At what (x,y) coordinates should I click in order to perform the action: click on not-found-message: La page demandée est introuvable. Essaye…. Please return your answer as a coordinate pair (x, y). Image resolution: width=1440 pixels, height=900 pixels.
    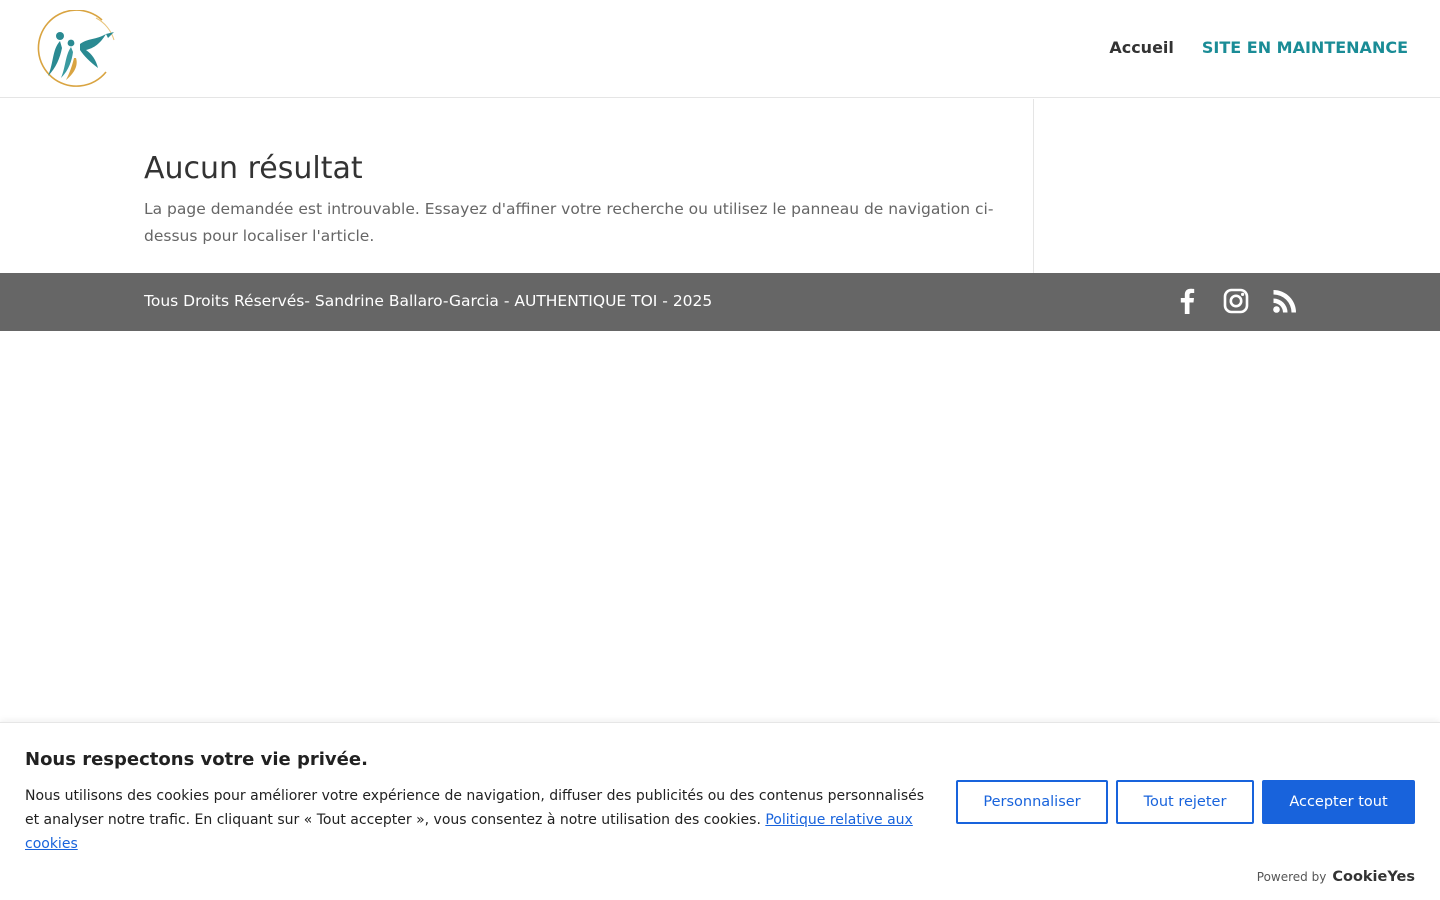
    Looking at the image, I should click on (569, 222).